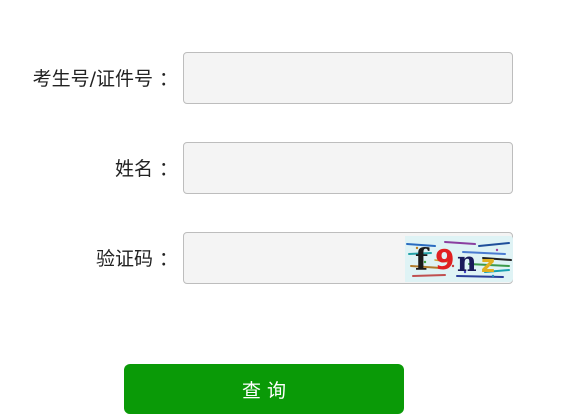  I want to click on id-number-input, so click(348, 78).